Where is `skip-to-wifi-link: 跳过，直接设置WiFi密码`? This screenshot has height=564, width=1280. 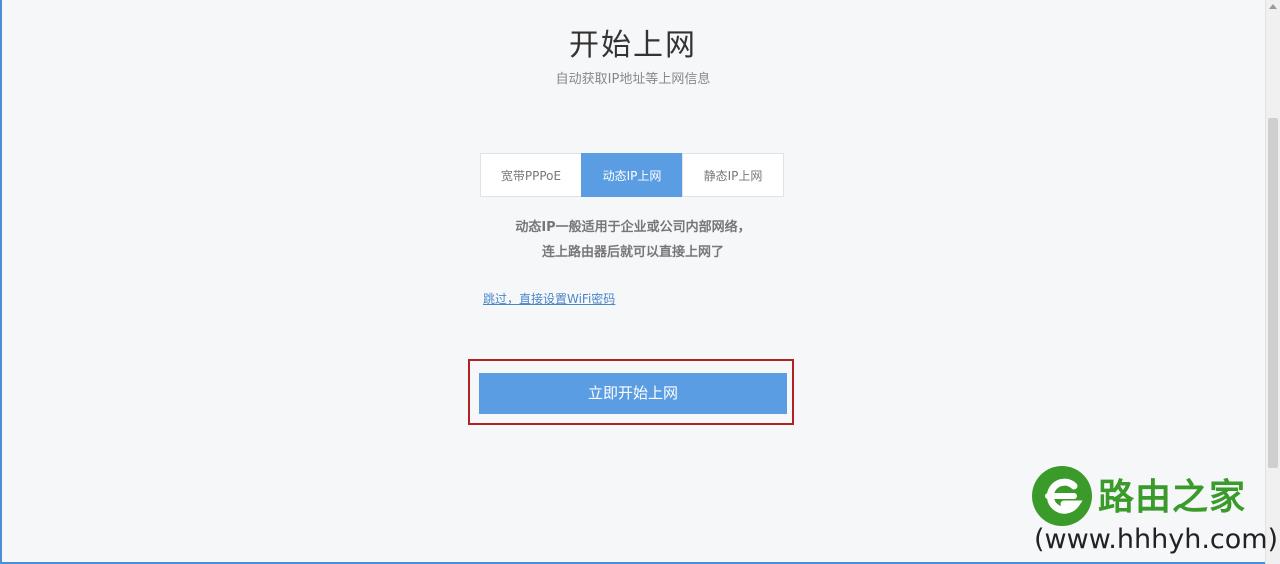 skip-to-wifi-link: 跳过，直接设置WiFi密码 is located at coordinates (549, 298).